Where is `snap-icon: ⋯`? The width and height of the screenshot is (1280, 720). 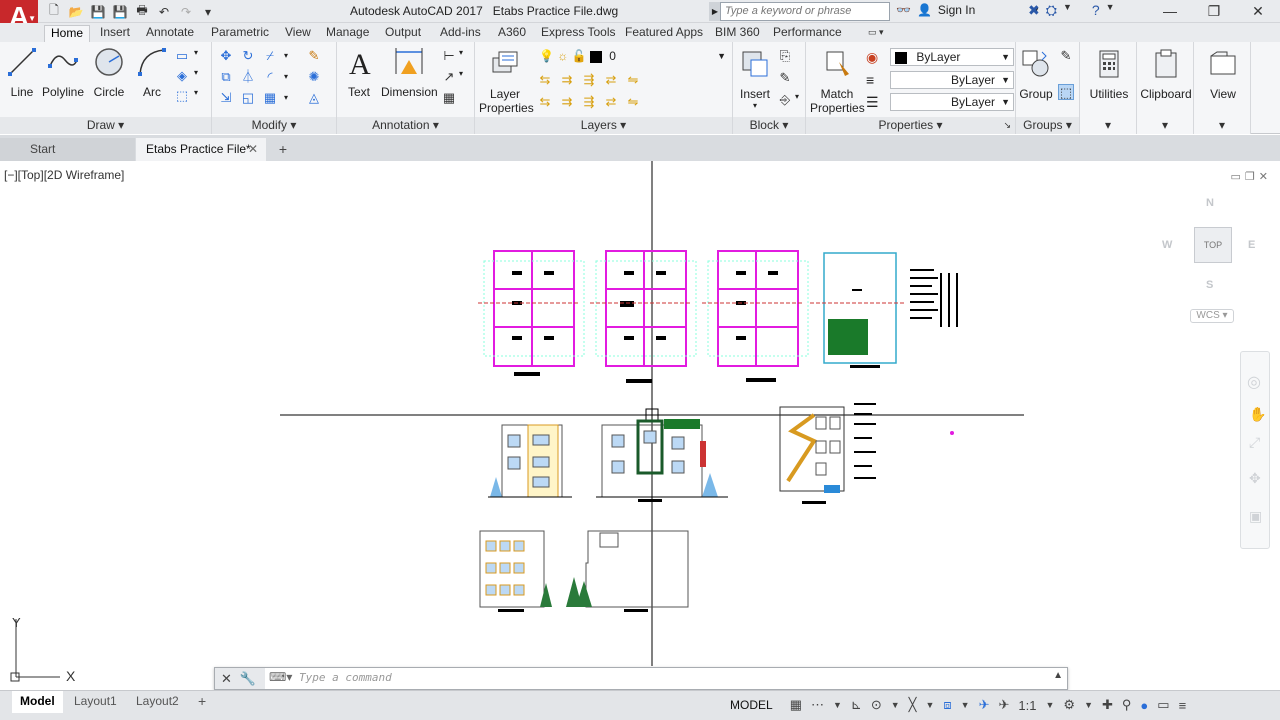 snap-icon: ⋯ is located at coordinates (817, 705).